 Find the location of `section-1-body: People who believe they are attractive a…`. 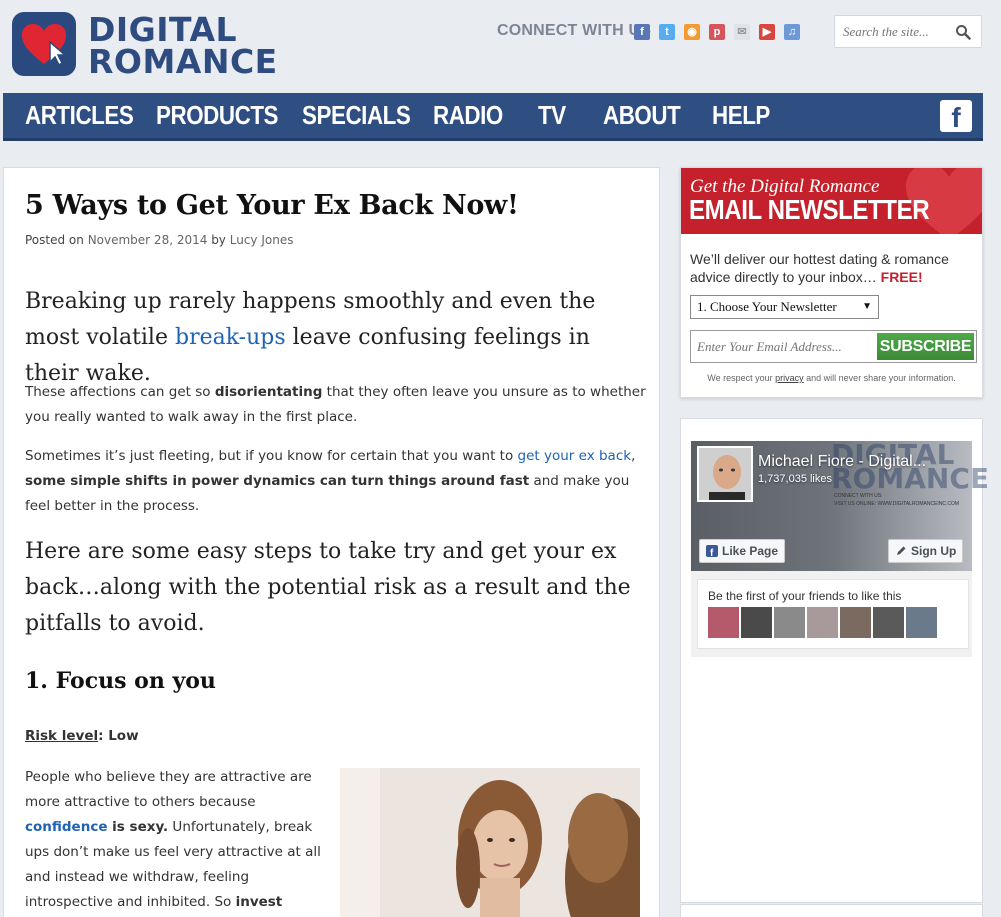

section-1-body: People who believe they are attractive a… is located at coordinates (175, 841).